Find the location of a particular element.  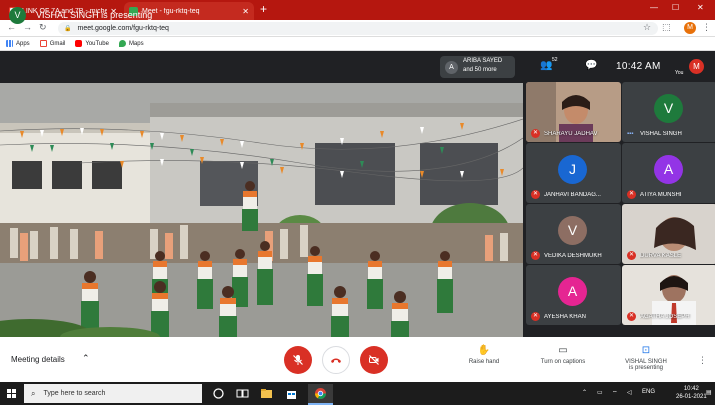

participant-name: AYESHA KHAN is located at coordinates (565, 317).